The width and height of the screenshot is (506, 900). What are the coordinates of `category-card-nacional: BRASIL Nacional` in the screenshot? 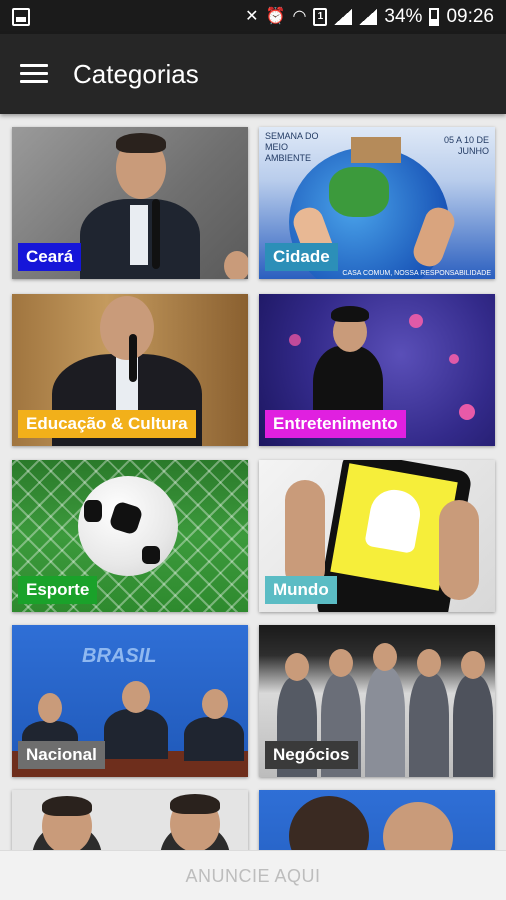 It's located at (130, 701).